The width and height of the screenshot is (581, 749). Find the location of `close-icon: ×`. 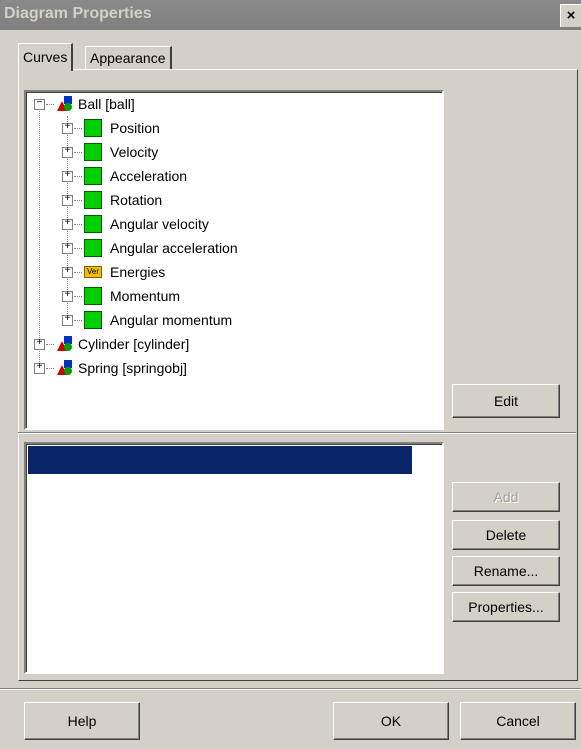

close-icon: × is located at coordinates (570, 15).